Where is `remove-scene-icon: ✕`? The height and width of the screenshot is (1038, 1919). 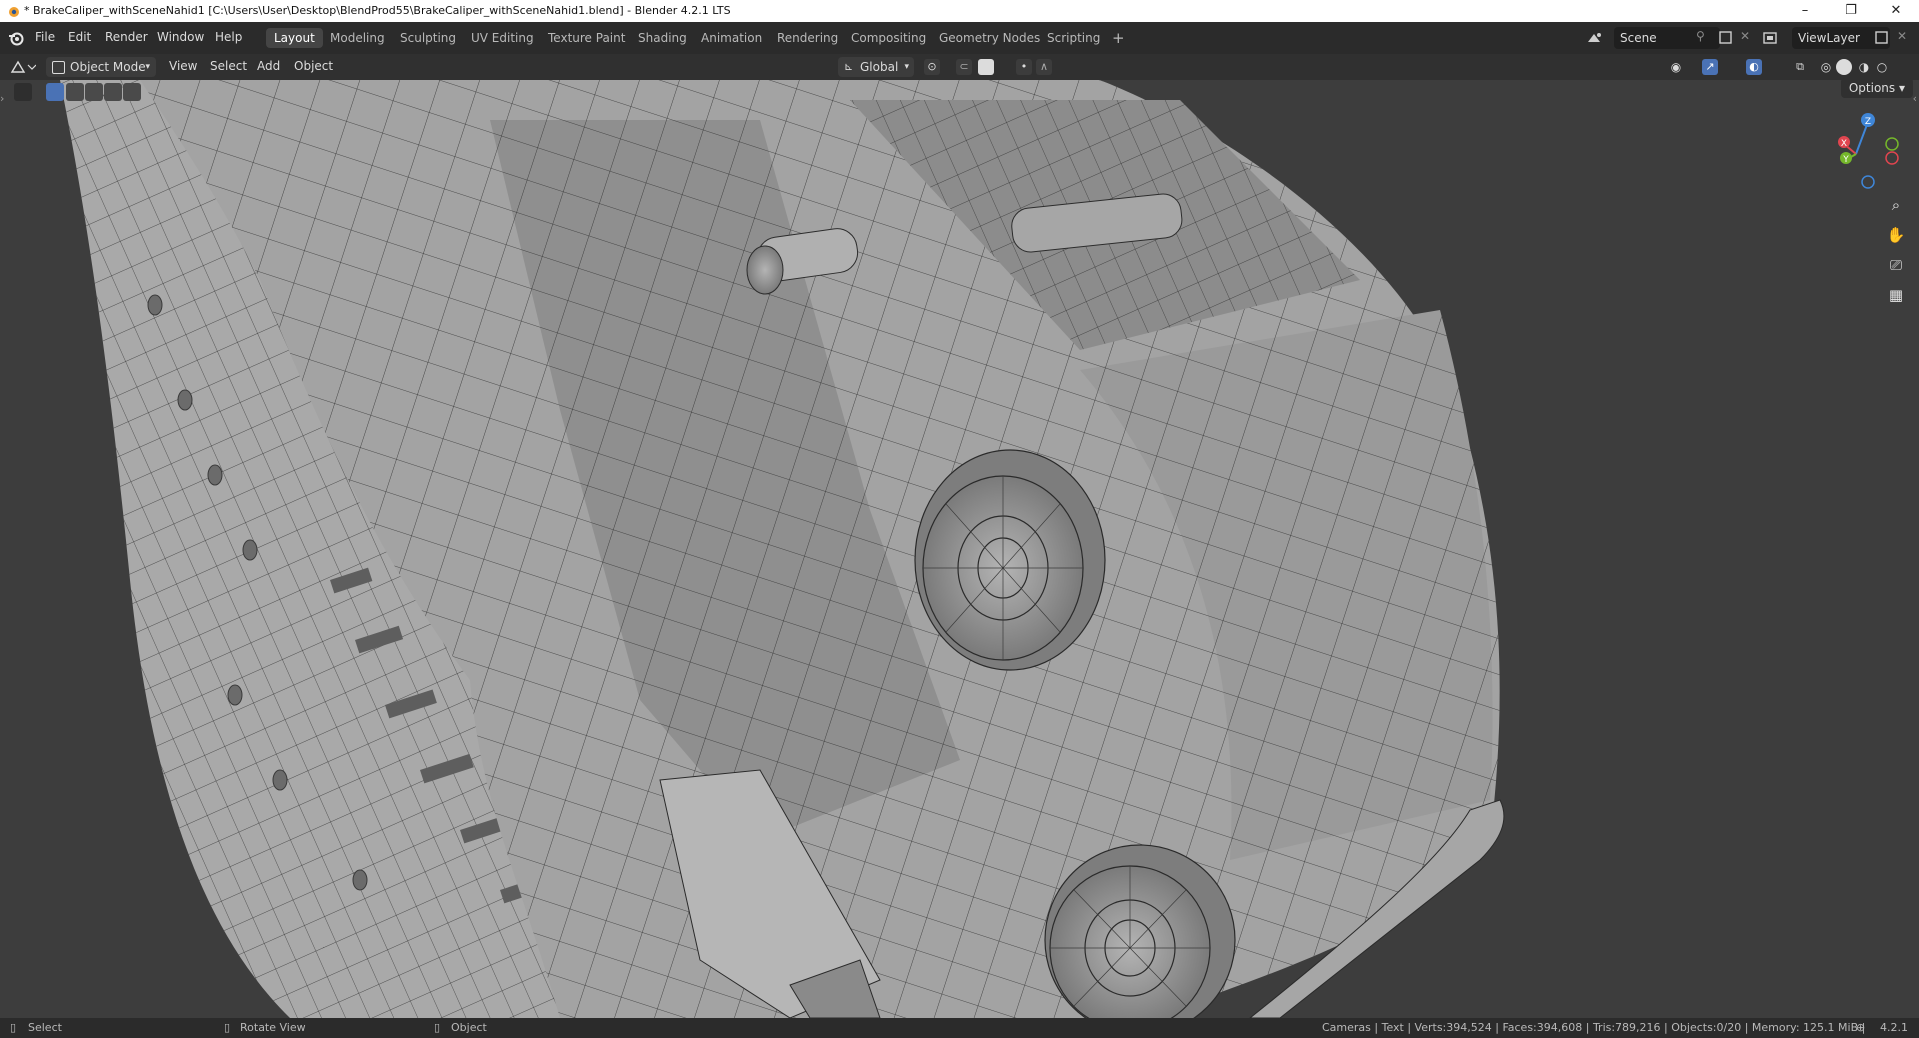
remove-scene-icon: ✕ is located at coordinates (1745, 36).